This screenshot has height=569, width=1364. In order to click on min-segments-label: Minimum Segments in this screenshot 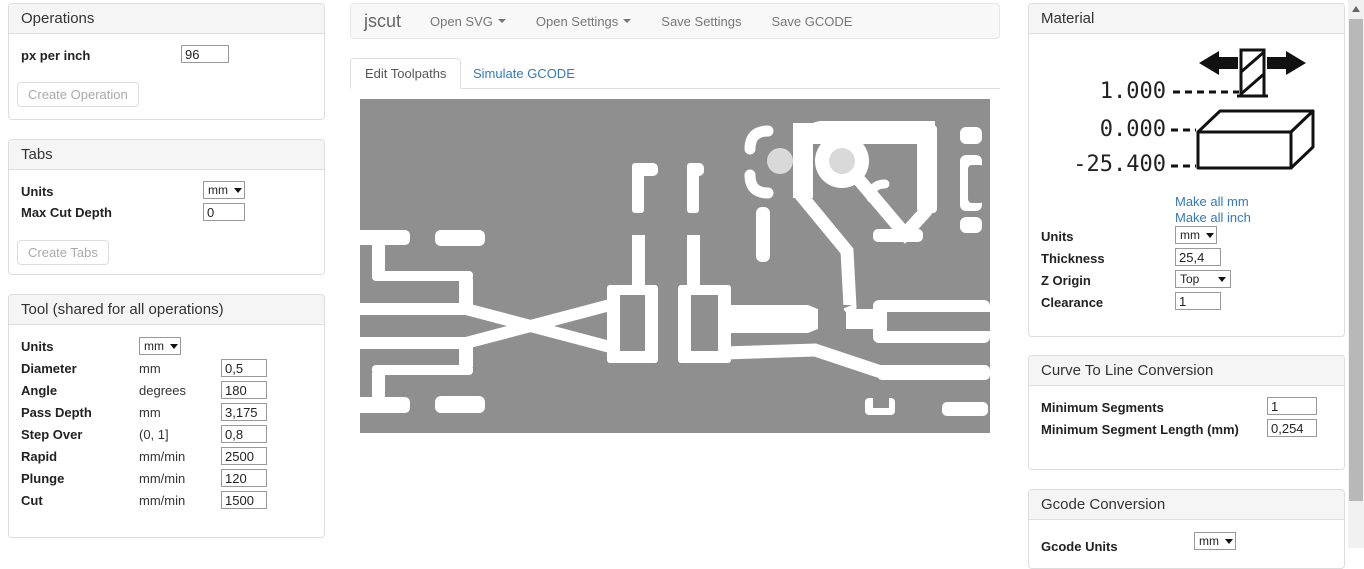, I will do `click(1102, 407)`.